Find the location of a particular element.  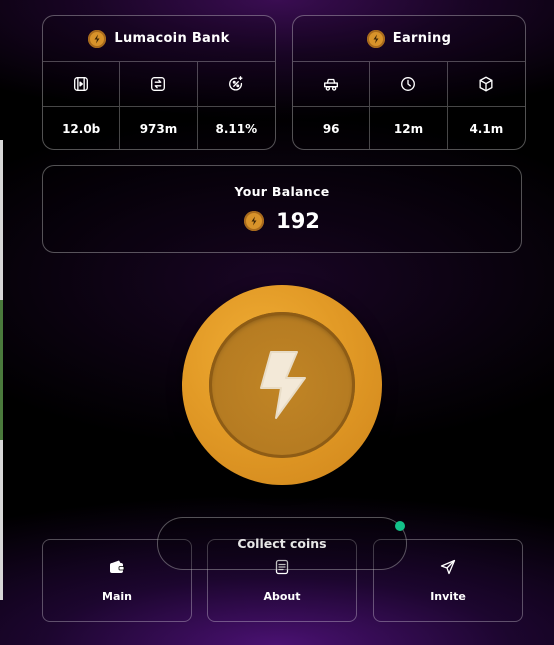

tap-coin is located at coordinates (282, 385).